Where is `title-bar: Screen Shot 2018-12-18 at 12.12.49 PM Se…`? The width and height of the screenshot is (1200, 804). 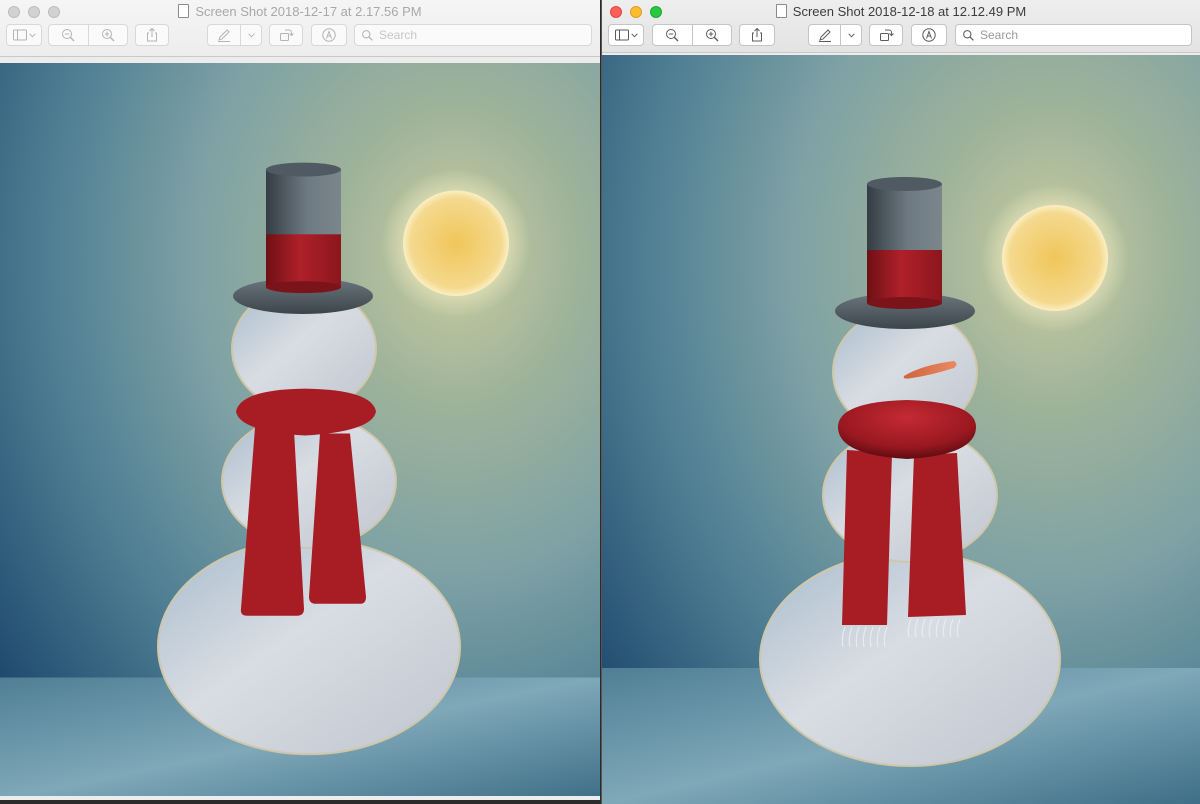
title-bar: Screen Shot 2018-12-18 at 12.12.49 PM Se… is located at coordinates (901, 26).